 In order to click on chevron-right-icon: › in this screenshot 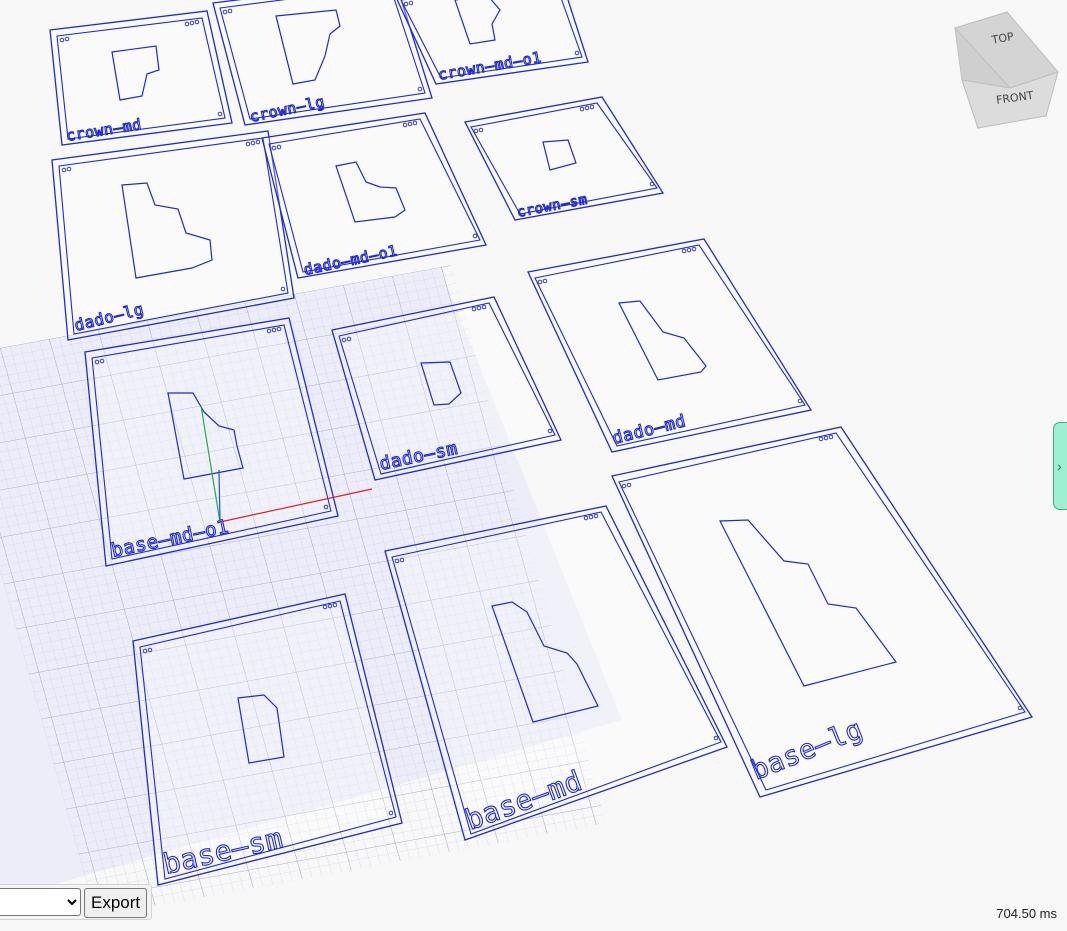, I will do `click(1059, 466)`.